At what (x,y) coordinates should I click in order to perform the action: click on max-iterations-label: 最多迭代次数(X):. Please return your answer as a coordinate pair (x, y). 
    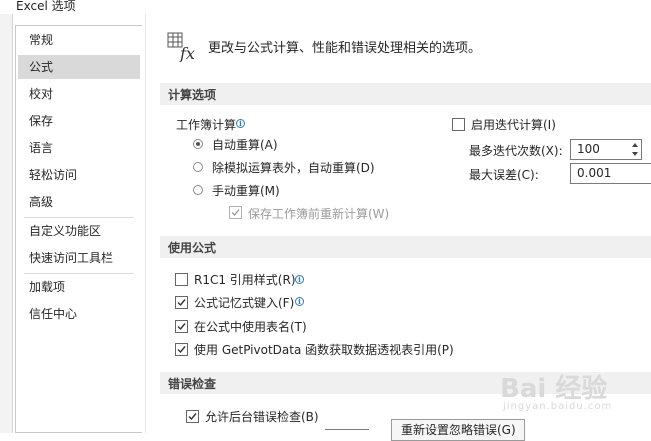
    Looking at the image, I should click on (516, 151).